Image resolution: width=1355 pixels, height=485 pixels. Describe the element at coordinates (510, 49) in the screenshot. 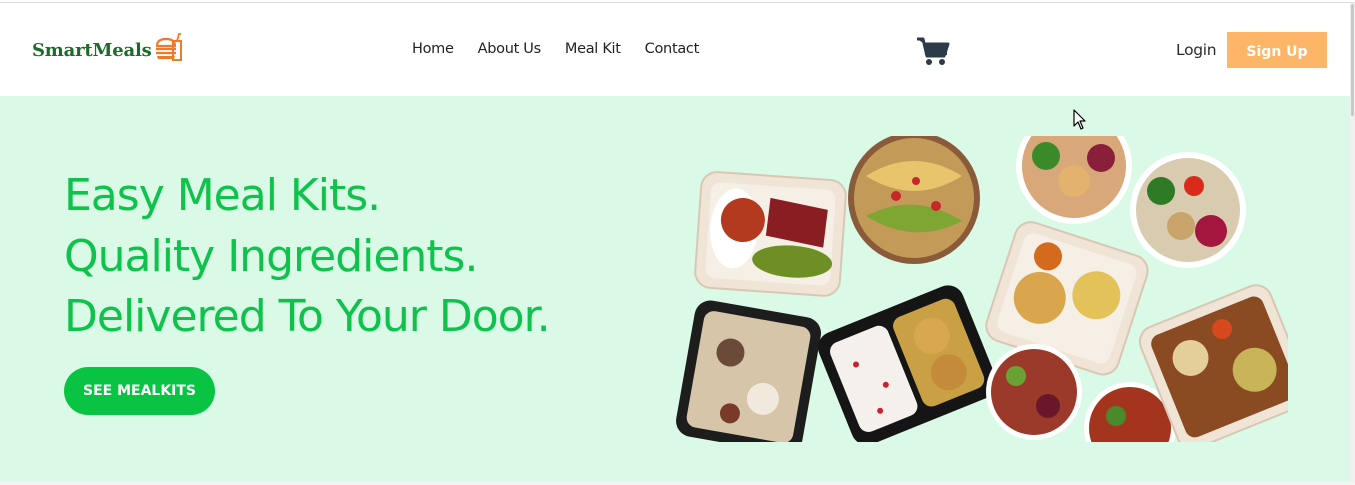

I see `nav-about-us: About Us` at that location.